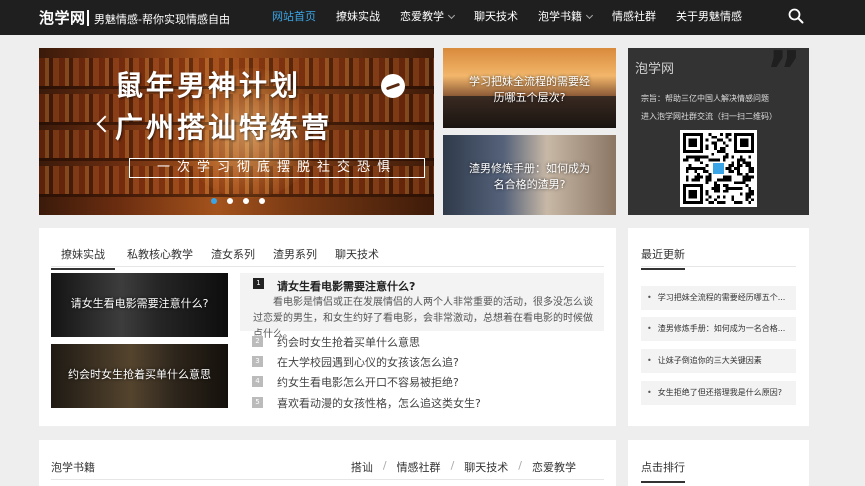 This screenshot has height=486, width=865. What do you see at coordinates (419, 467) in the screenshot?
I see `books-link: 情感社群` at bounding box center [419, 467].